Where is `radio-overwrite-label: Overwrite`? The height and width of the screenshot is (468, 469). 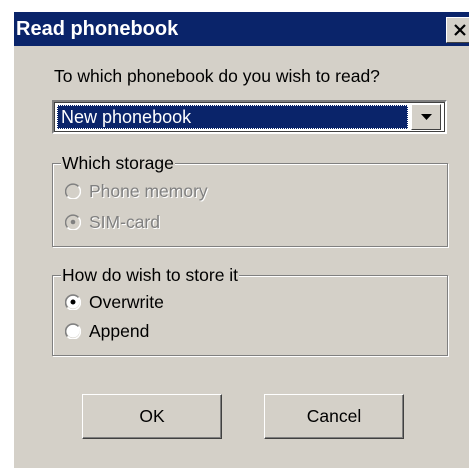 radio-overwrite-label: Overwrite is located at coordinates (126, 302).